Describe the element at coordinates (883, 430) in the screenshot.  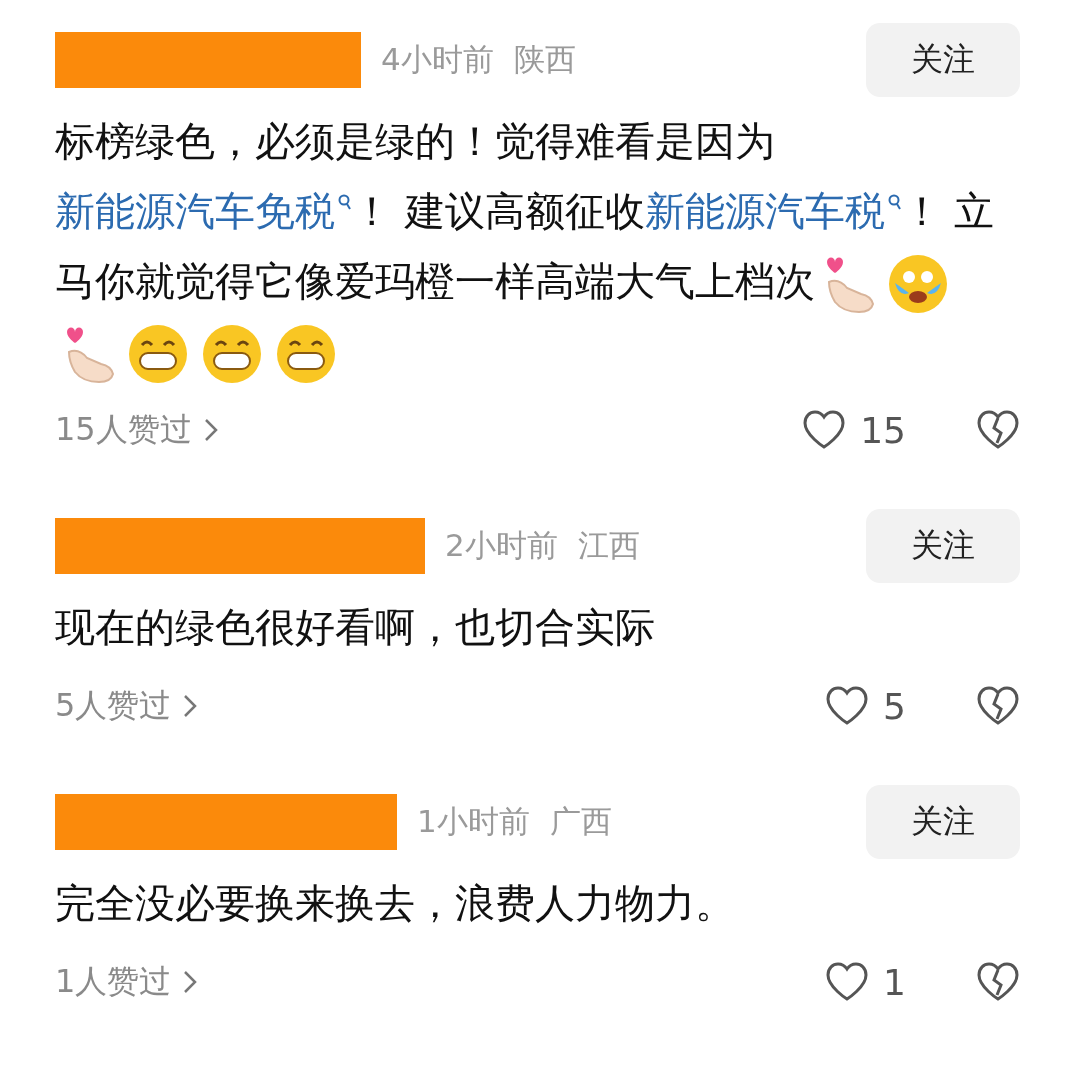
I see `like-count: 15` at that location.